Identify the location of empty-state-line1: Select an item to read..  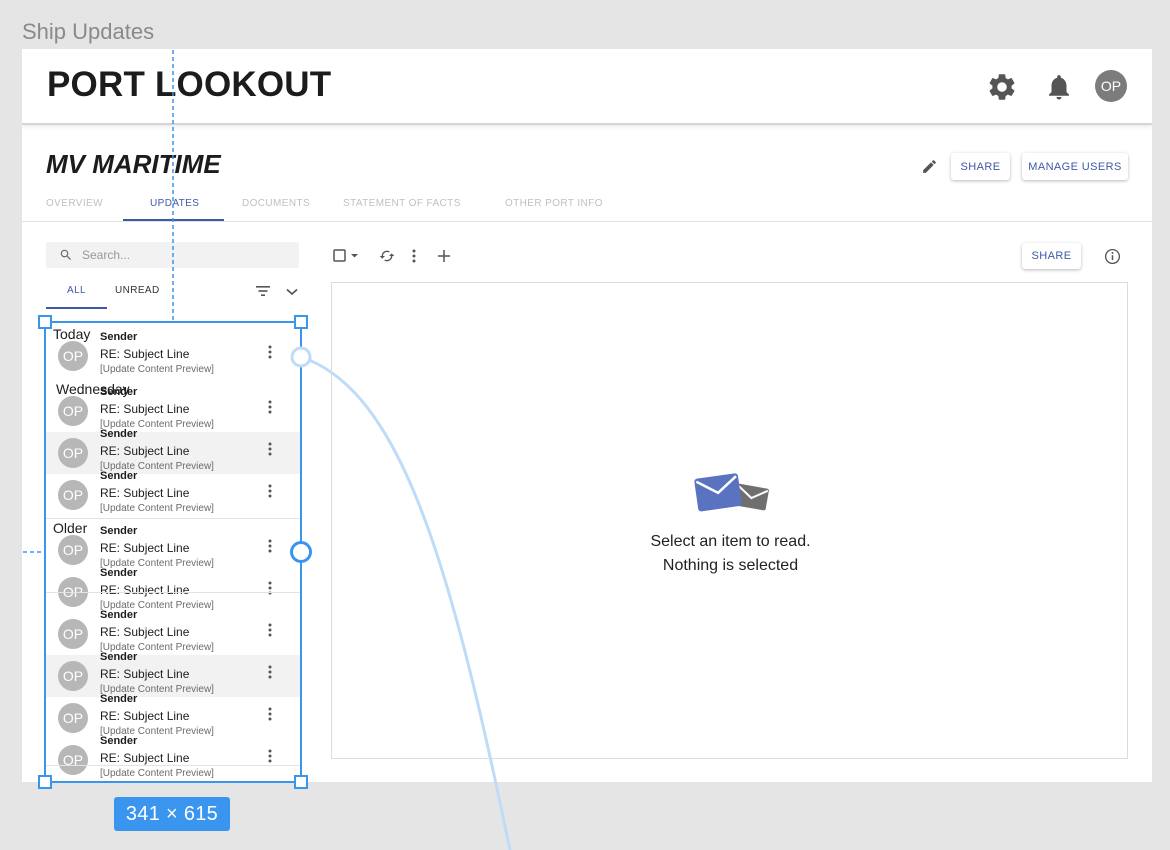
(730, 541).